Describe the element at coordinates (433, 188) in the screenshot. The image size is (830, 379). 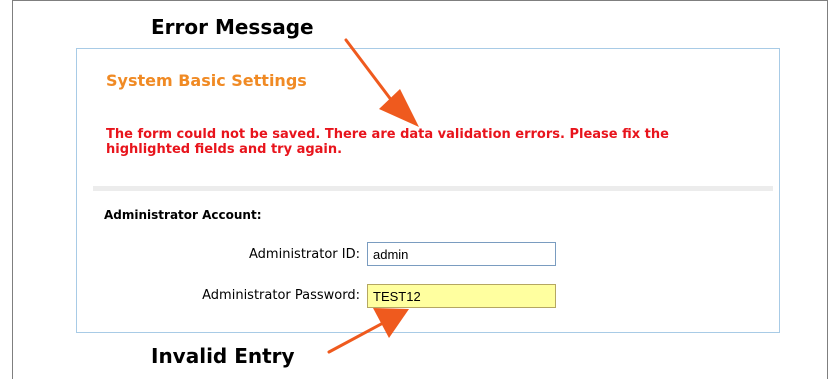
I see `section-divider` at that location.